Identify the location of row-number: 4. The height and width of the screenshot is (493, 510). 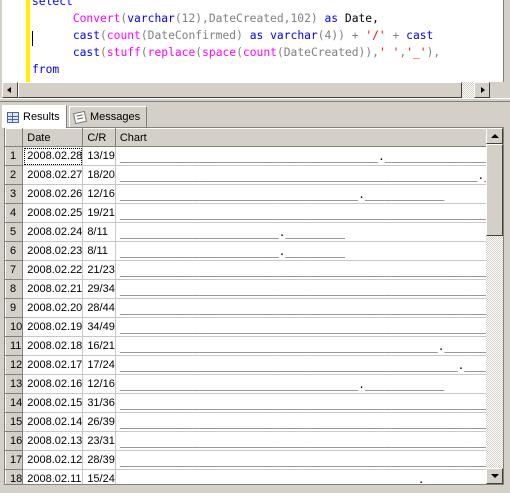
(14, 213).